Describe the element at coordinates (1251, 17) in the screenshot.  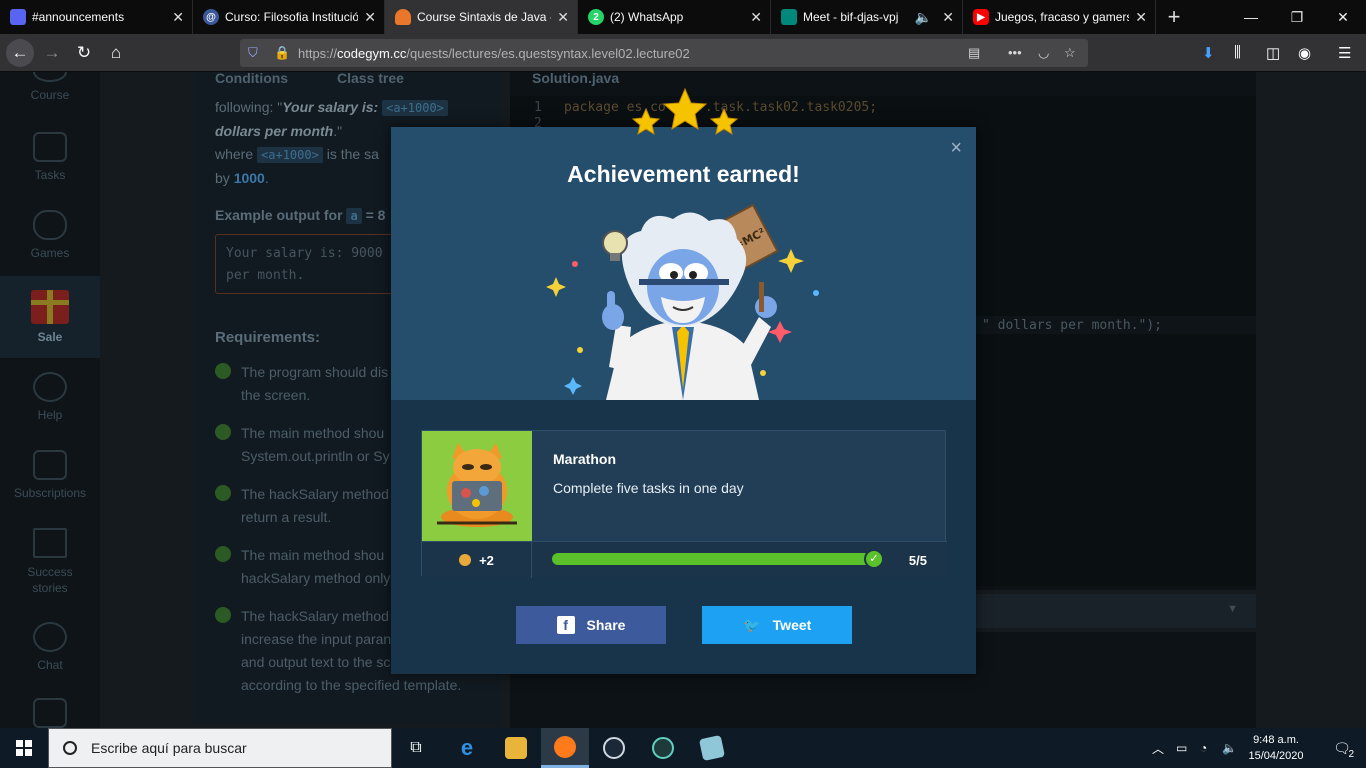
I see `minimize-button: —` at that location.